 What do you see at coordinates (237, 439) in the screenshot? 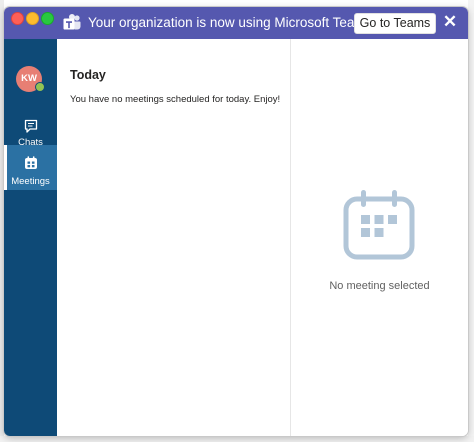
I see `background-desktop-bottom` at bounding box center [237, 439].